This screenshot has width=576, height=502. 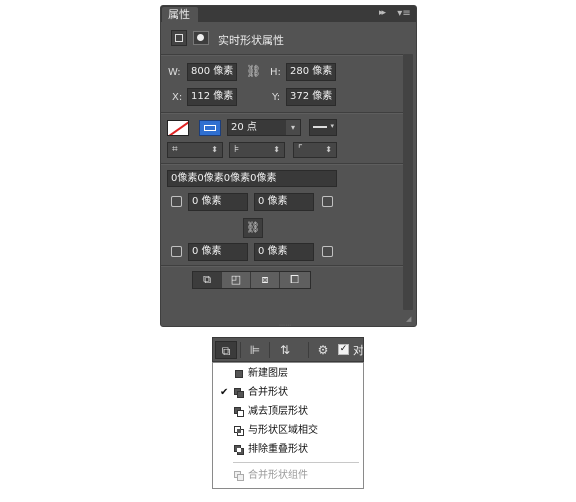 I want to click on exclude-overlap-icon: ⧠, so click(x=294, y=279).